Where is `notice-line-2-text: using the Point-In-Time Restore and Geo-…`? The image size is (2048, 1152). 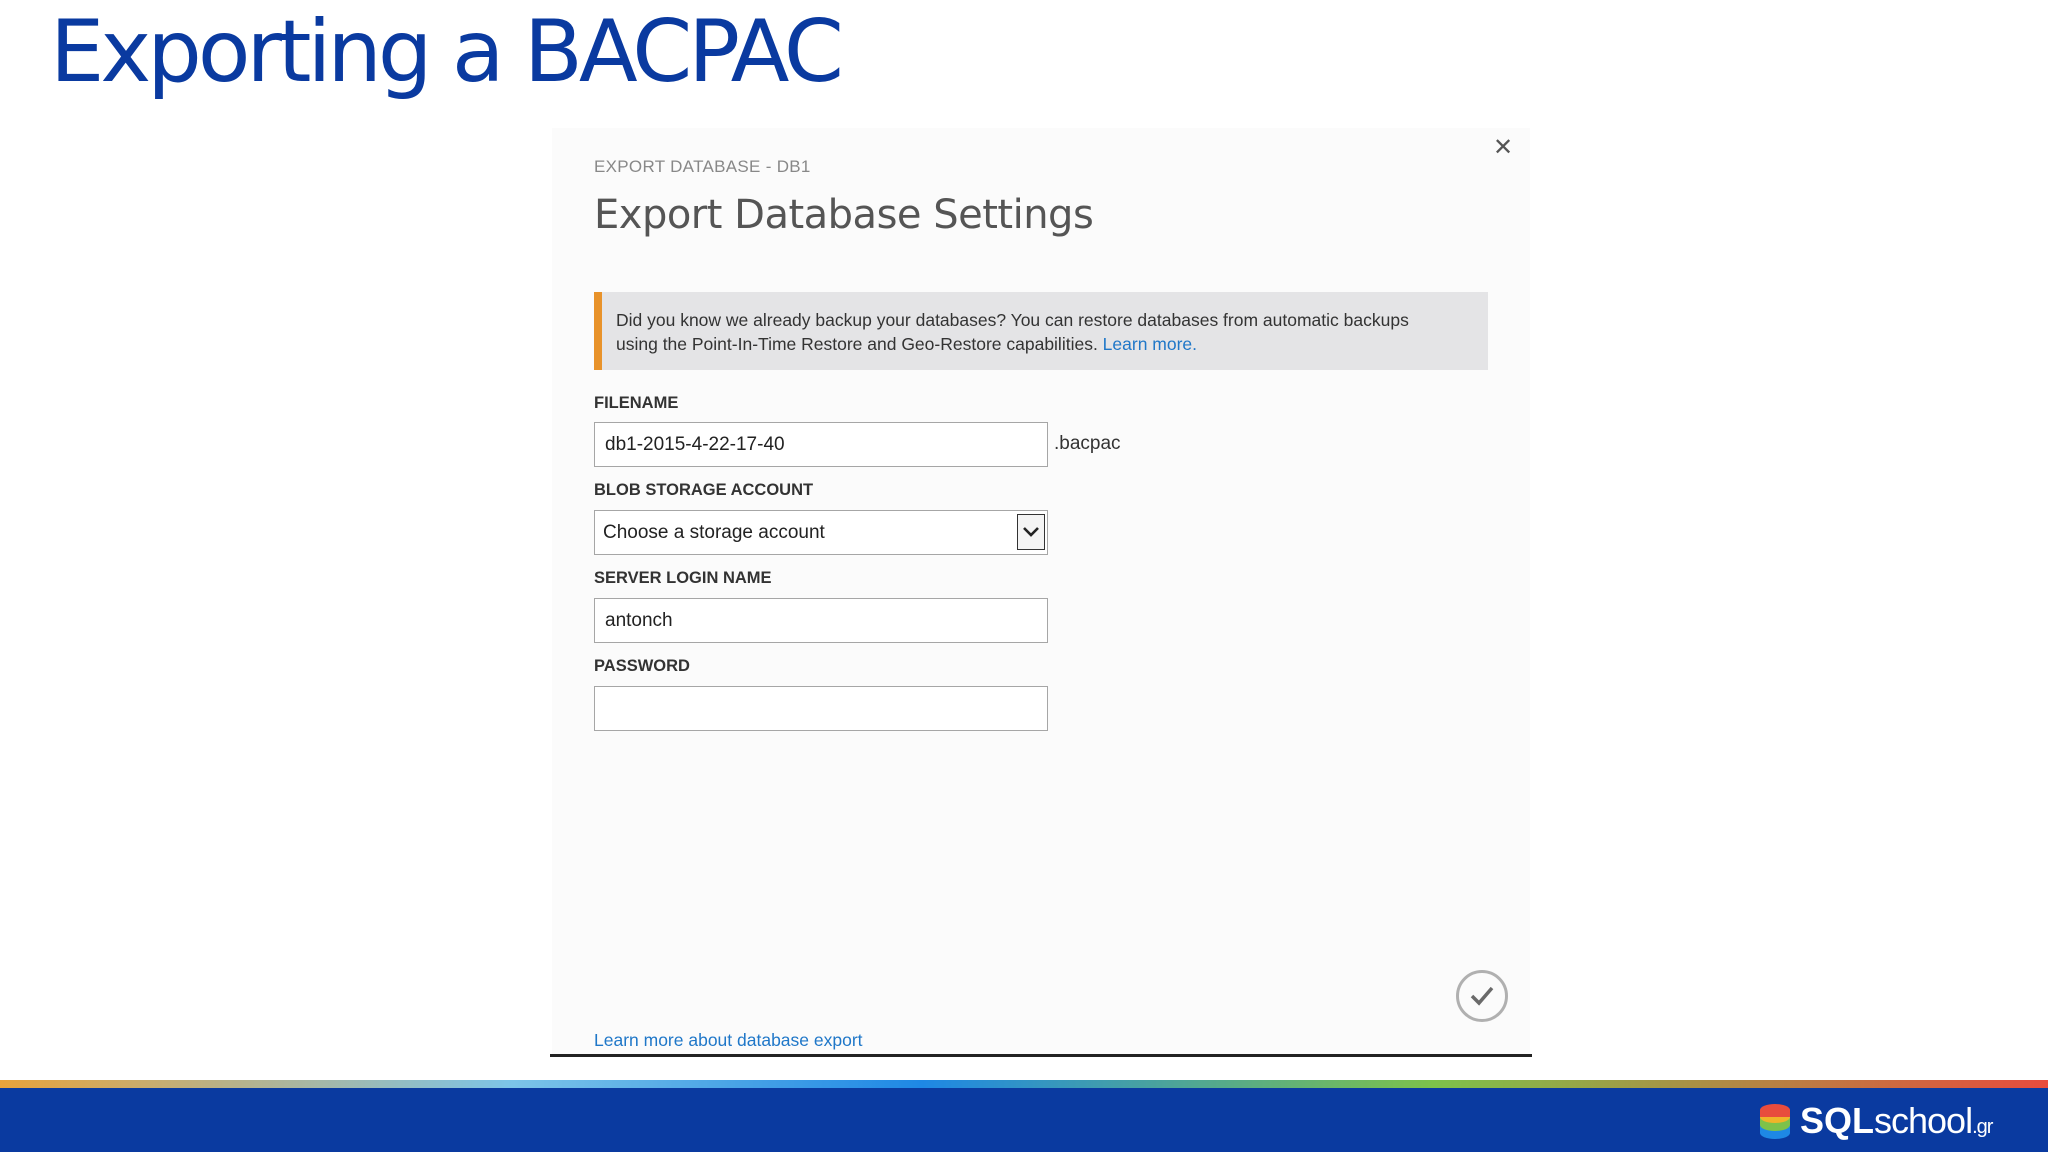
notice-line-2-text: using the Point-In-Time Restore and Geo-… is located at coordinates (859, 344).